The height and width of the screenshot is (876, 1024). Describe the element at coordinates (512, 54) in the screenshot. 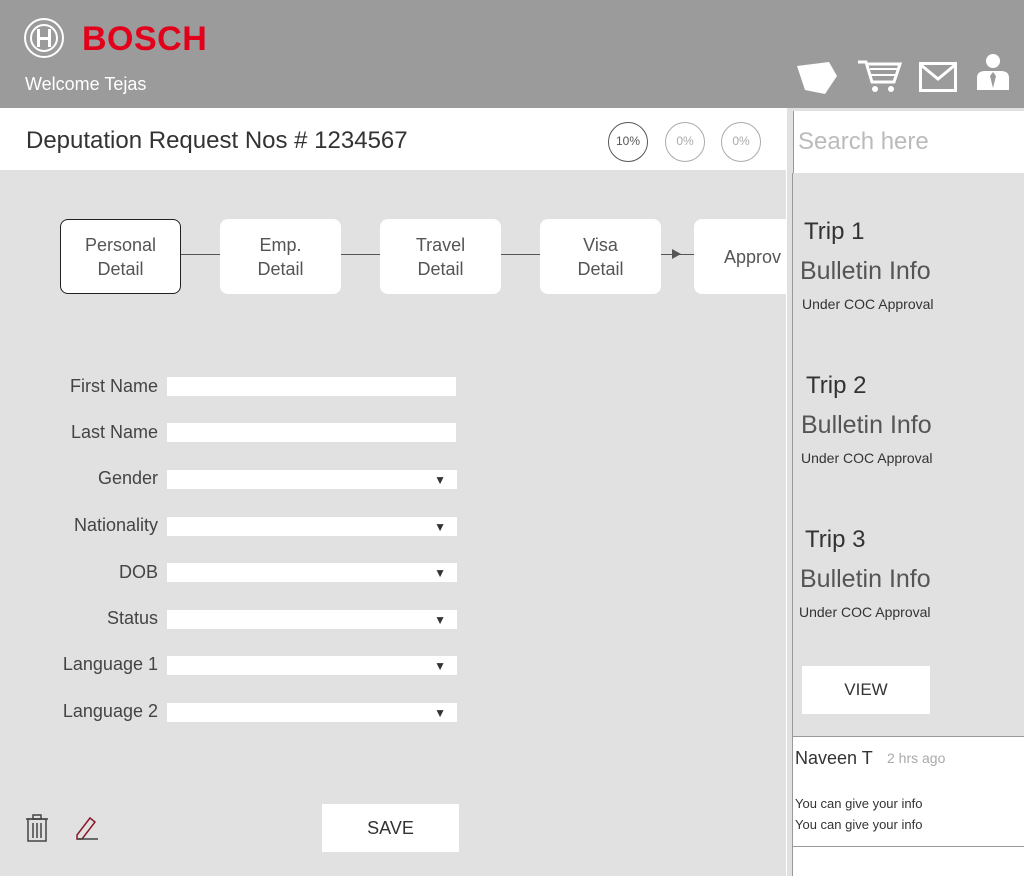

I see `app-header: BOSCH Welcome Tejas` at that location.